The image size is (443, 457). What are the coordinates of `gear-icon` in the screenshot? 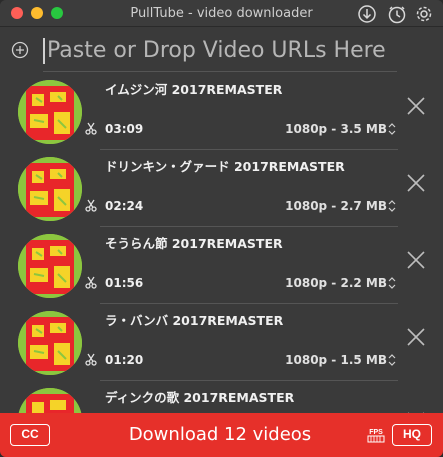 It's located at (424, 14).